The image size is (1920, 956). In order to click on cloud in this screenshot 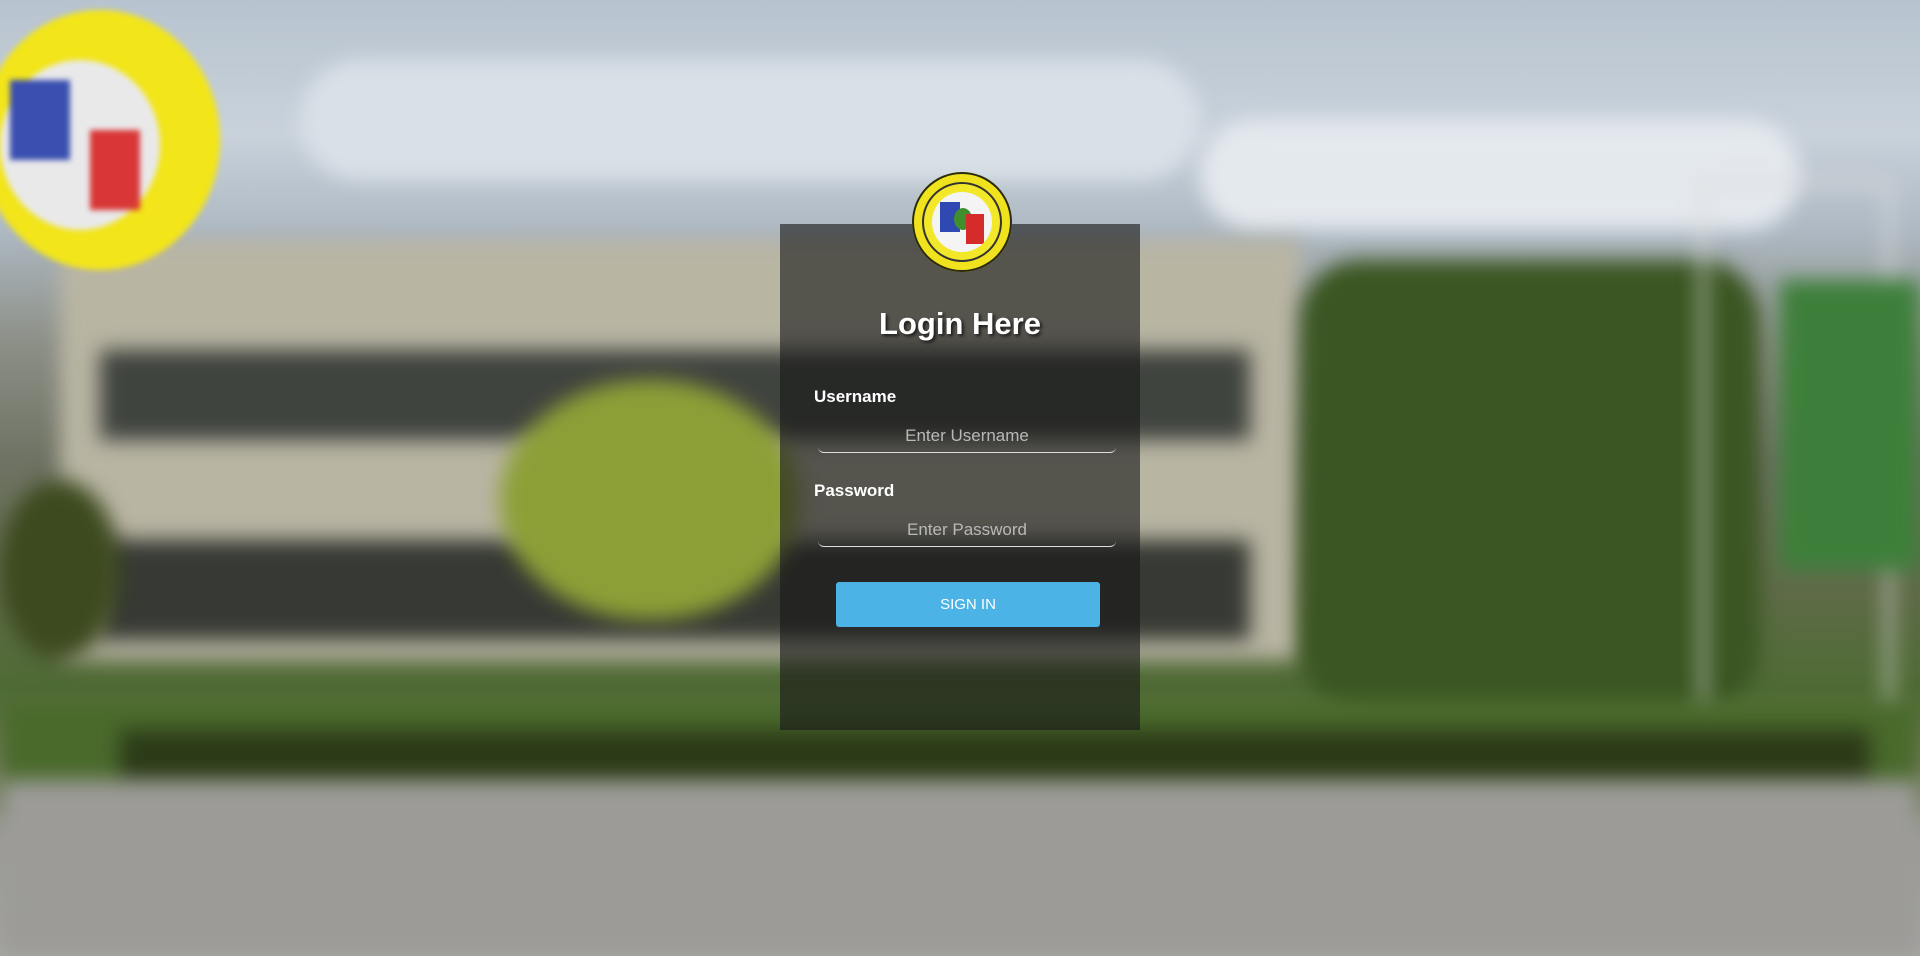, I will do `click(750, 120)`.